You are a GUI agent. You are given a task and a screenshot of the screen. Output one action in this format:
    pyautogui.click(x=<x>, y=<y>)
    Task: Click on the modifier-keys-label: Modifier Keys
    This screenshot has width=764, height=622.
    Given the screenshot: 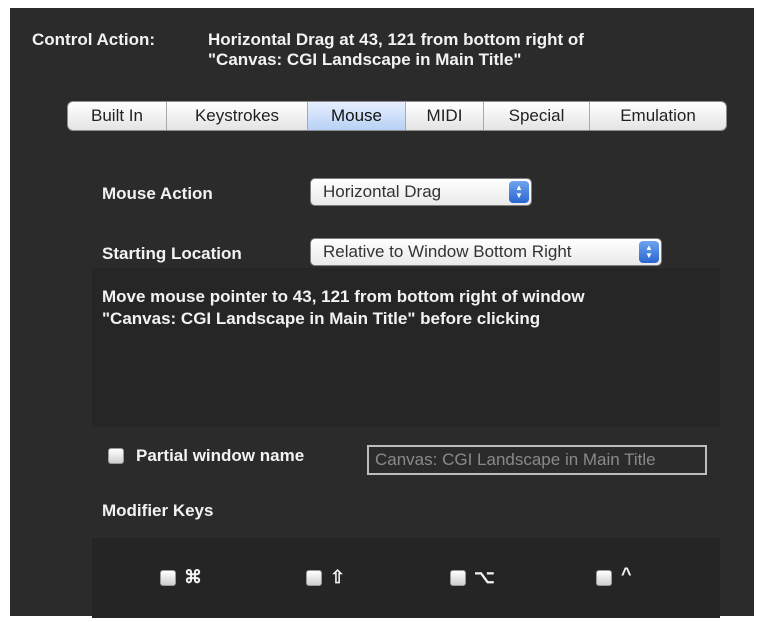 What is the action you would take?
    pyautogui.click(x=158, y=510)
    